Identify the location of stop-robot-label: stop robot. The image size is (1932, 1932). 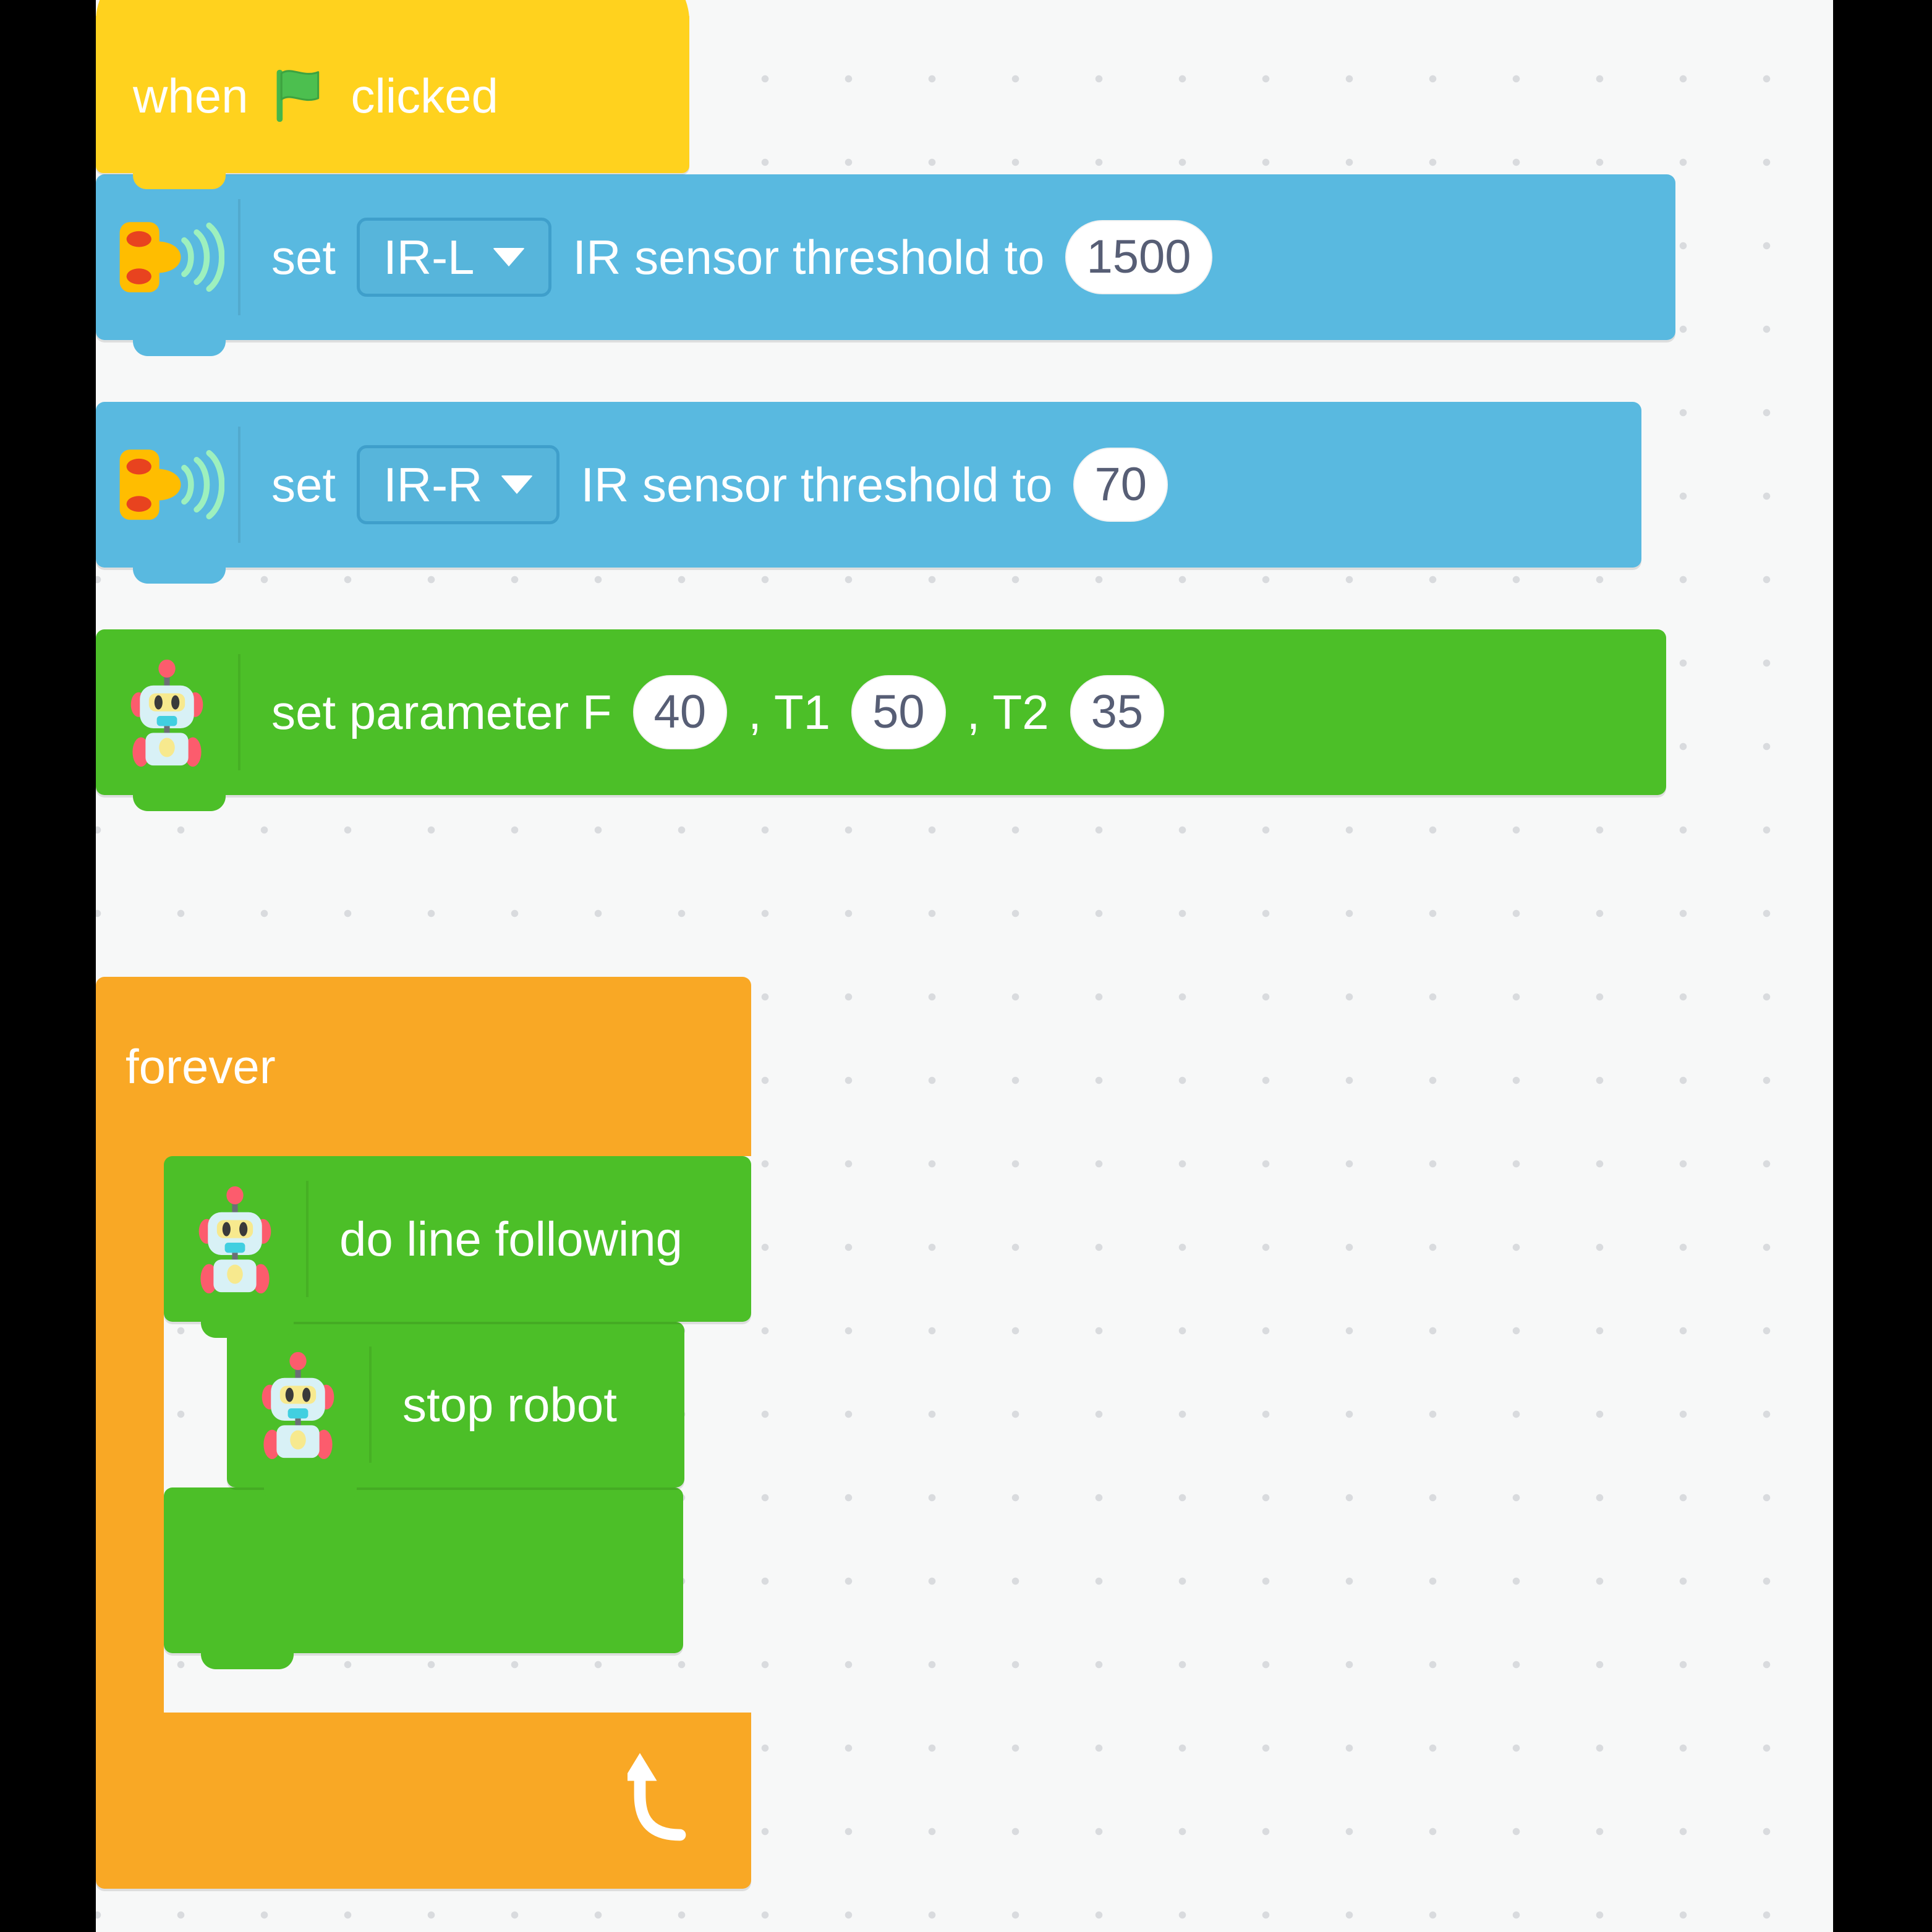
(510, 1404).